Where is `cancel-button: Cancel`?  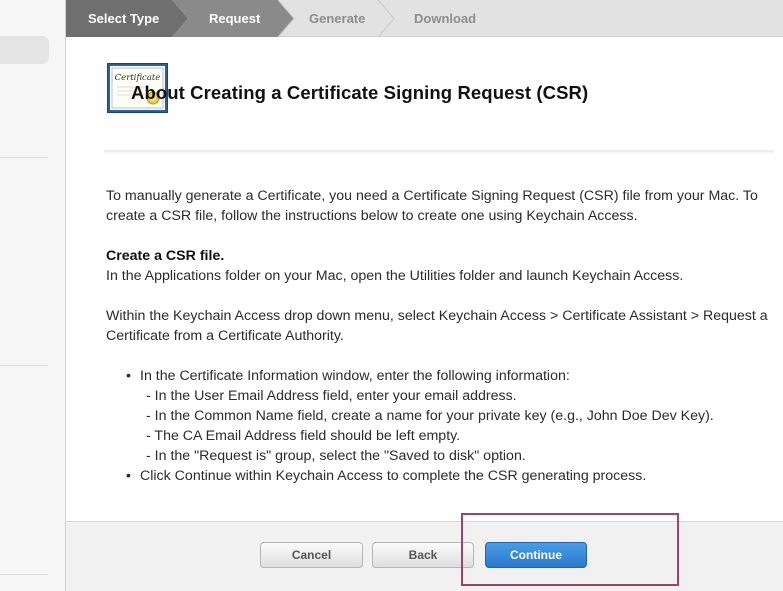 cancel-button: Cancel is located at coordinates (311, 555).